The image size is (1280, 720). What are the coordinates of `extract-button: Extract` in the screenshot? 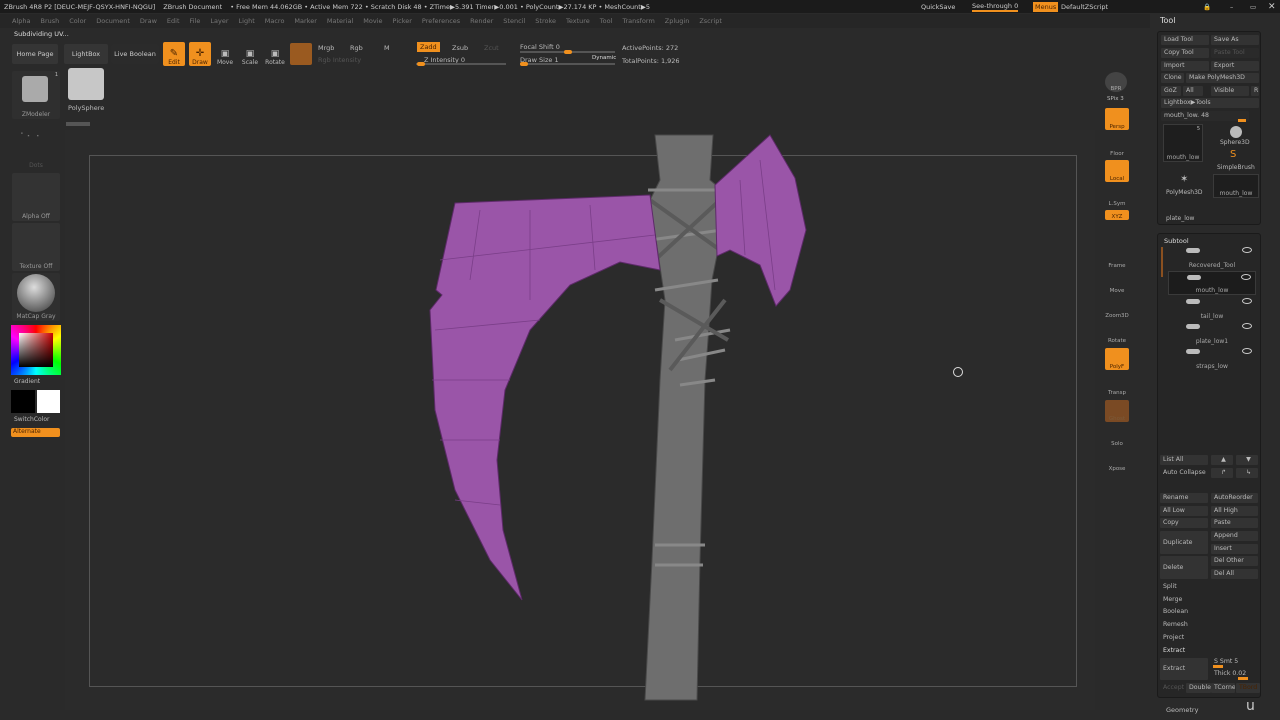 It's located at (1184, 669).